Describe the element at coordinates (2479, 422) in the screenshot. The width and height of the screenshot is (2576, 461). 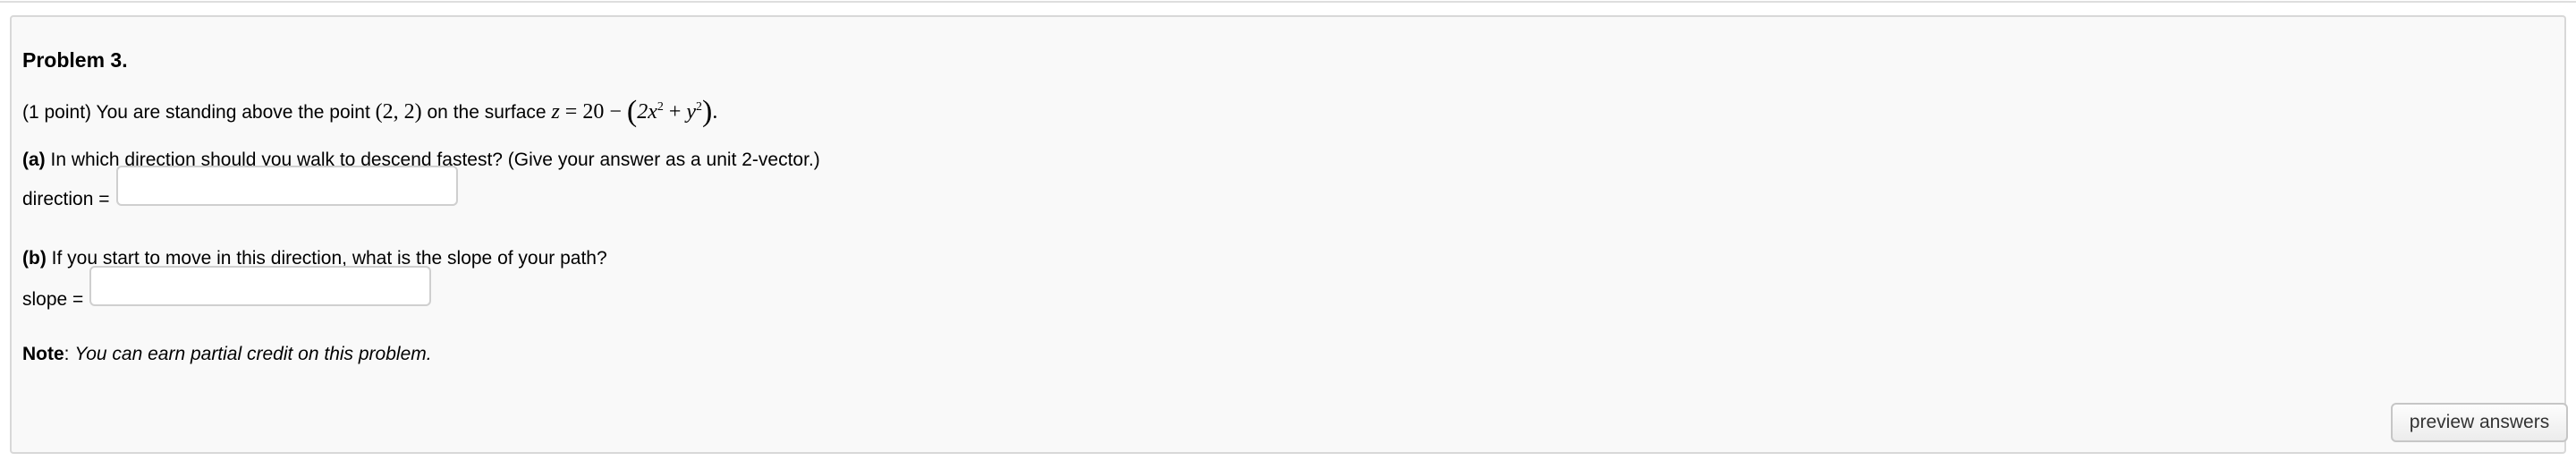
I see `preview-answers-button: preview answers` at that location.